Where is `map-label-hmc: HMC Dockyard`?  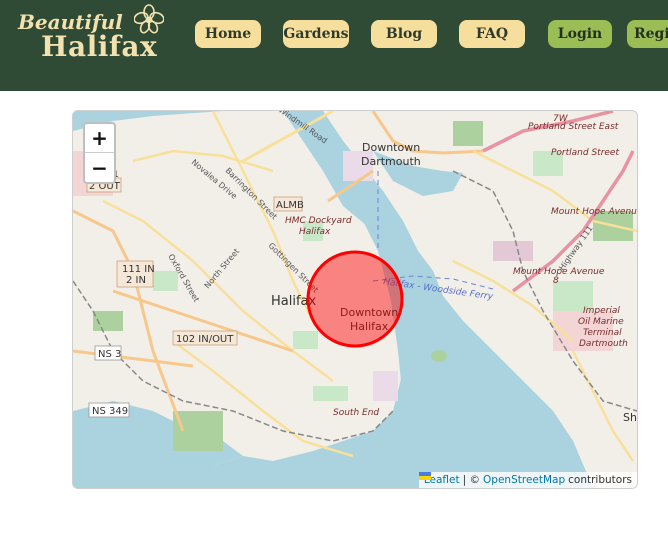 map-label-hmc: HMC Dockyard is located at coordinates (318, 221).